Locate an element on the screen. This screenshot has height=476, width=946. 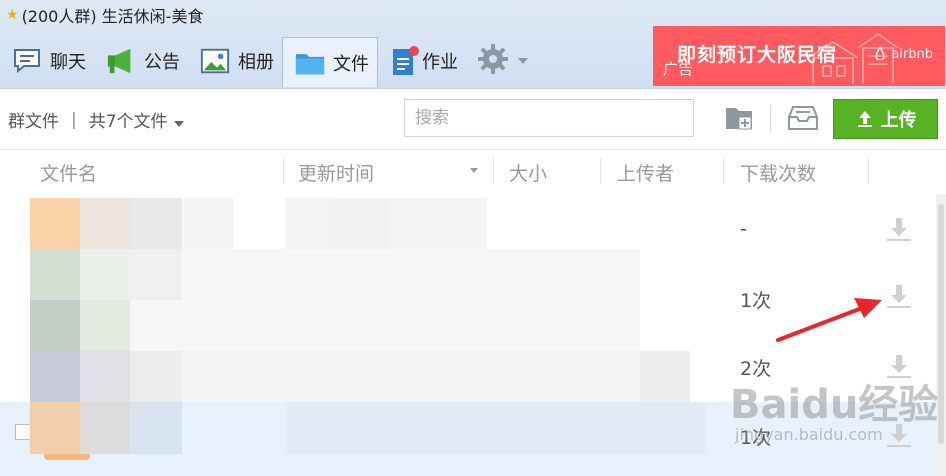
column-header-downloads: 下载次数 is located at coordinates (778, 172).